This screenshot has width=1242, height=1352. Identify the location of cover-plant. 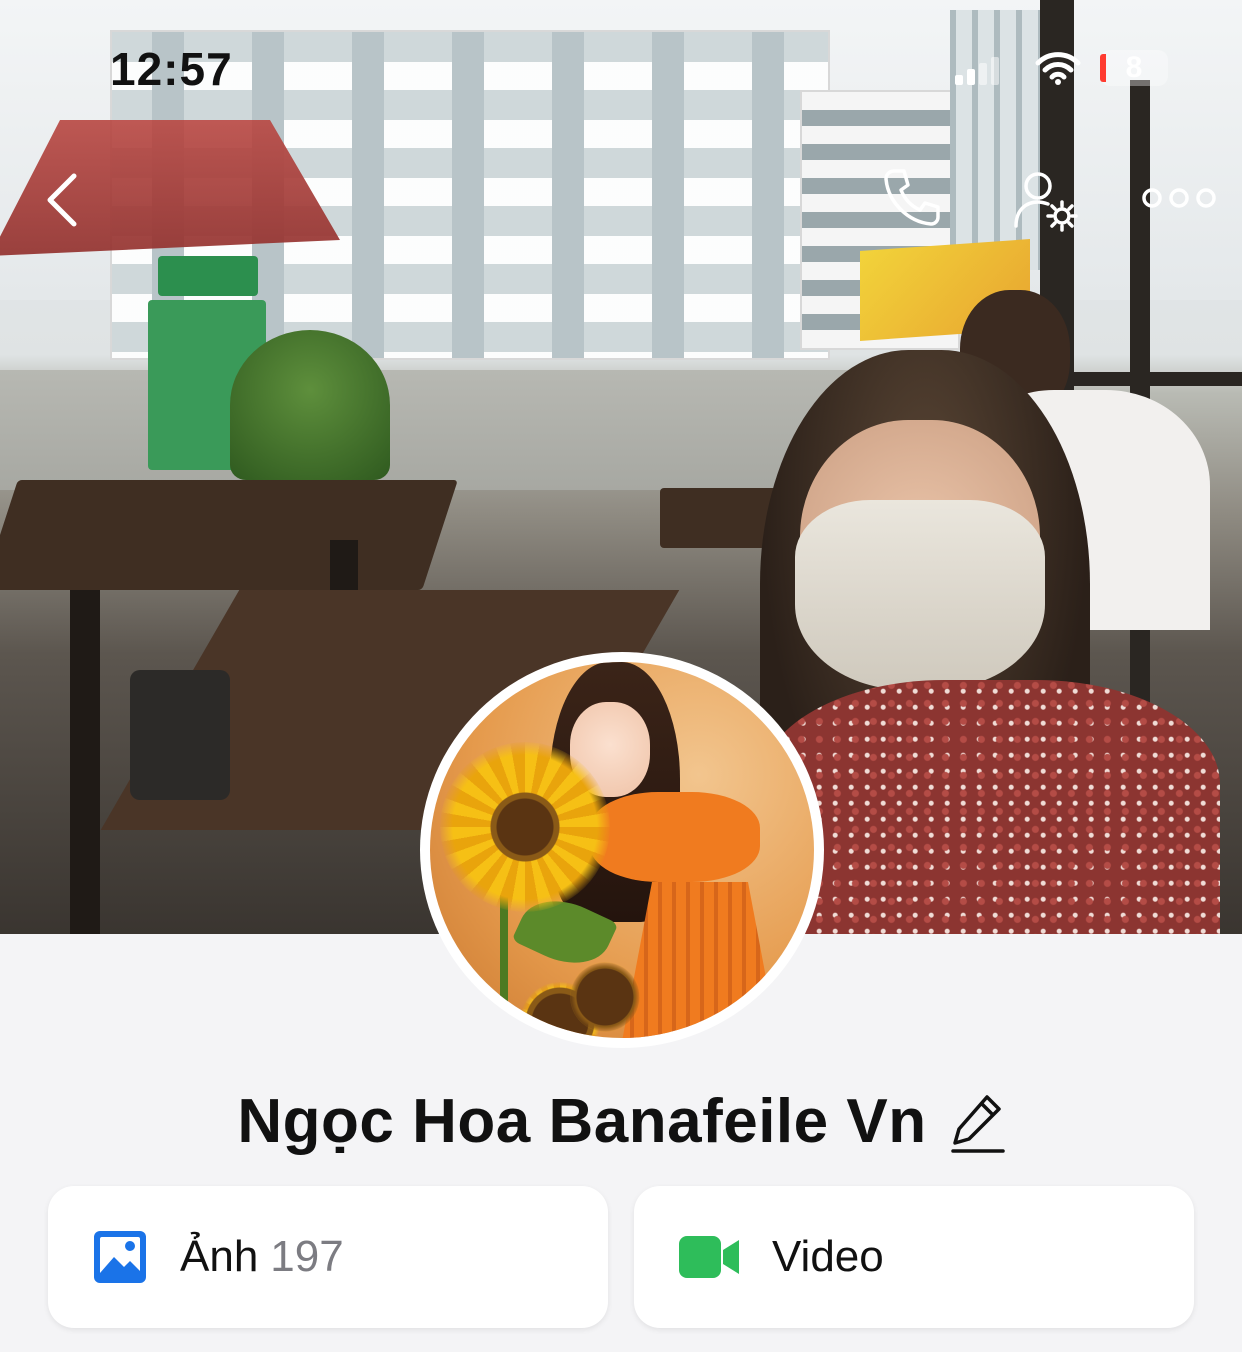
(310, 405).